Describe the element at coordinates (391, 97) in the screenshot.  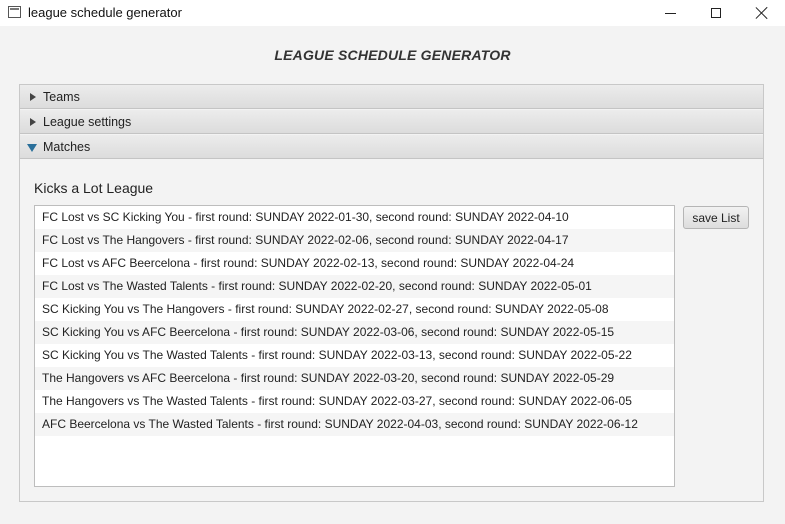
I see `accordion-pane-teams: Teams` at that location.